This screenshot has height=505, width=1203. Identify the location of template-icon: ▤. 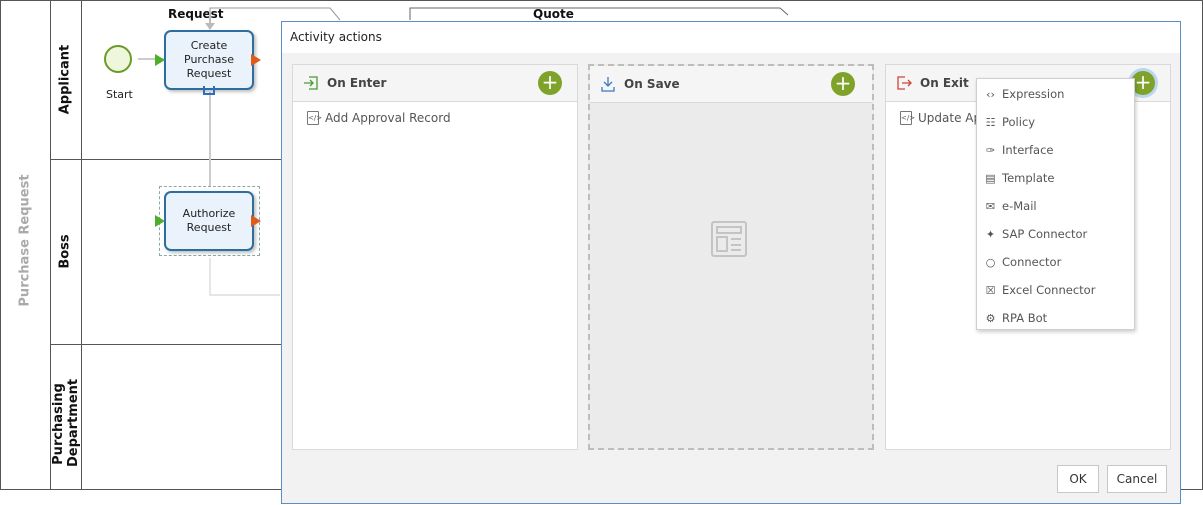
(990, 178).